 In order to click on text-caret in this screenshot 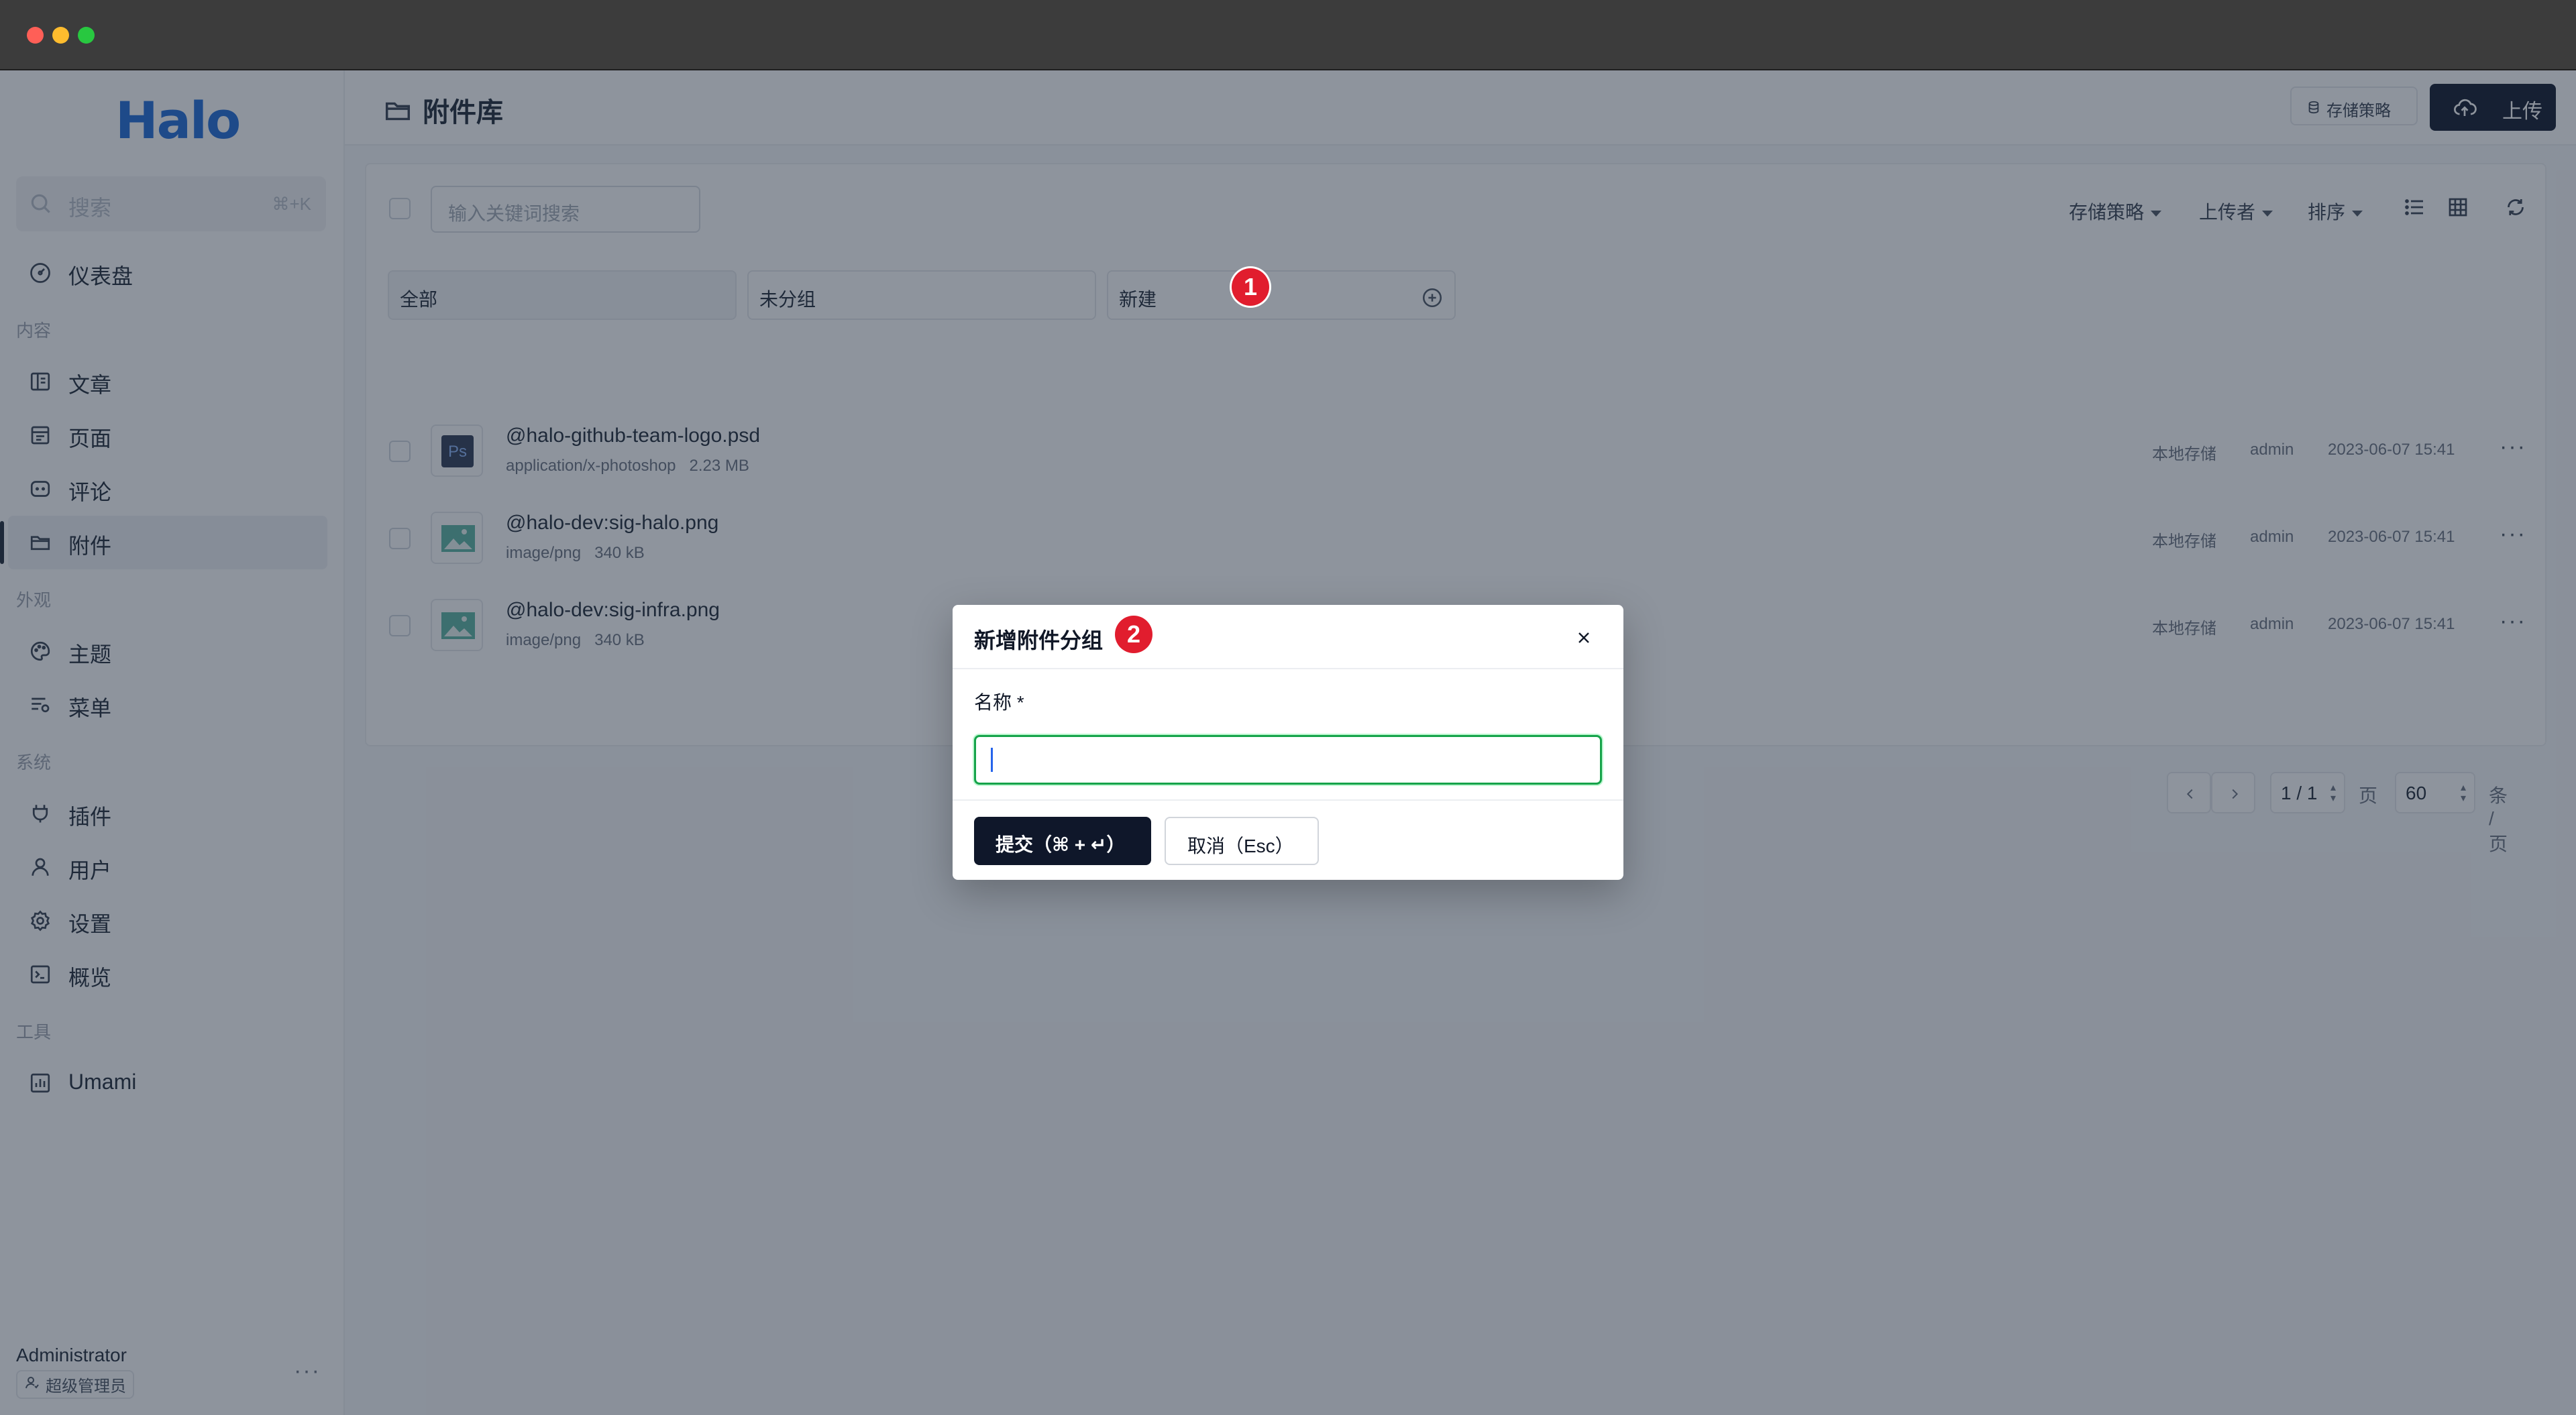, I will do `click(992, 760)`.